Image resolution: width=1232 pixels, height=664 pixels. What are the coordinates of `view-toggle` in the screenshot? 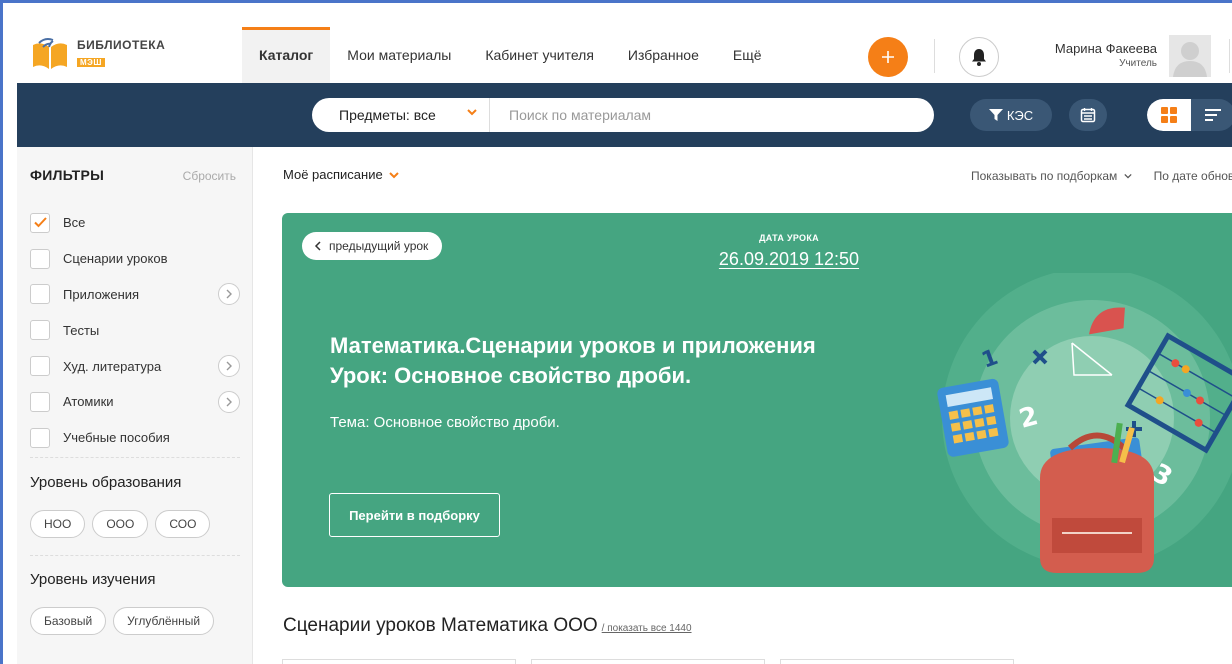 It's located at (1189, 115).